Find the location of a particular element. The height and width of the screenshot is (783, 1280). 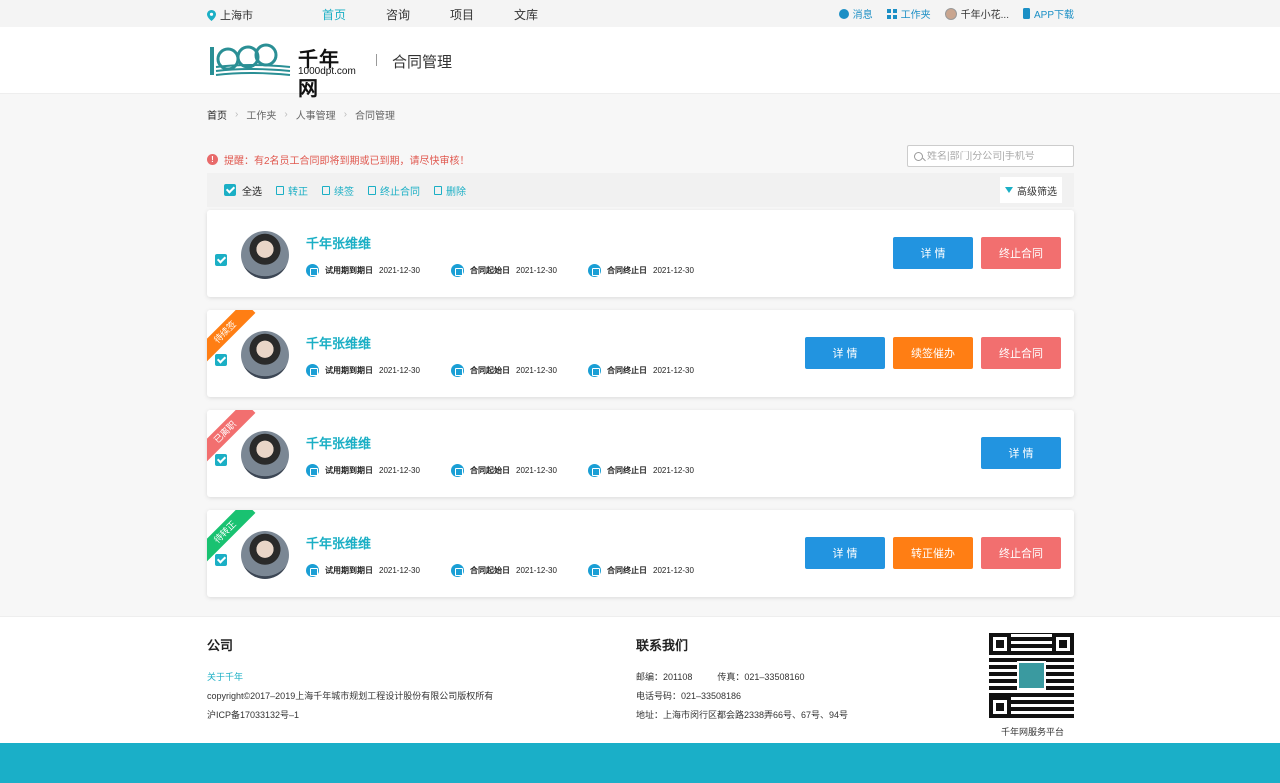

terminate-button: 终止合同 is located at coordinates (394, 190).